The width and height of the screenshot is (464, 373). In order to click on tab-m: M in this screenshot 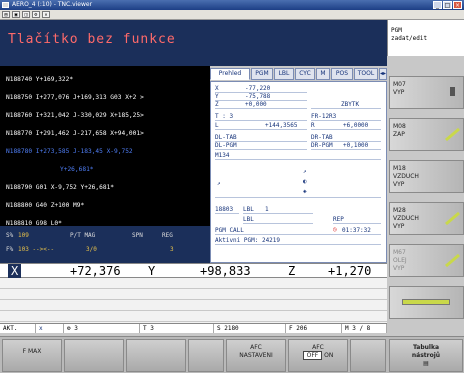, I will do `click(323, 74)`.